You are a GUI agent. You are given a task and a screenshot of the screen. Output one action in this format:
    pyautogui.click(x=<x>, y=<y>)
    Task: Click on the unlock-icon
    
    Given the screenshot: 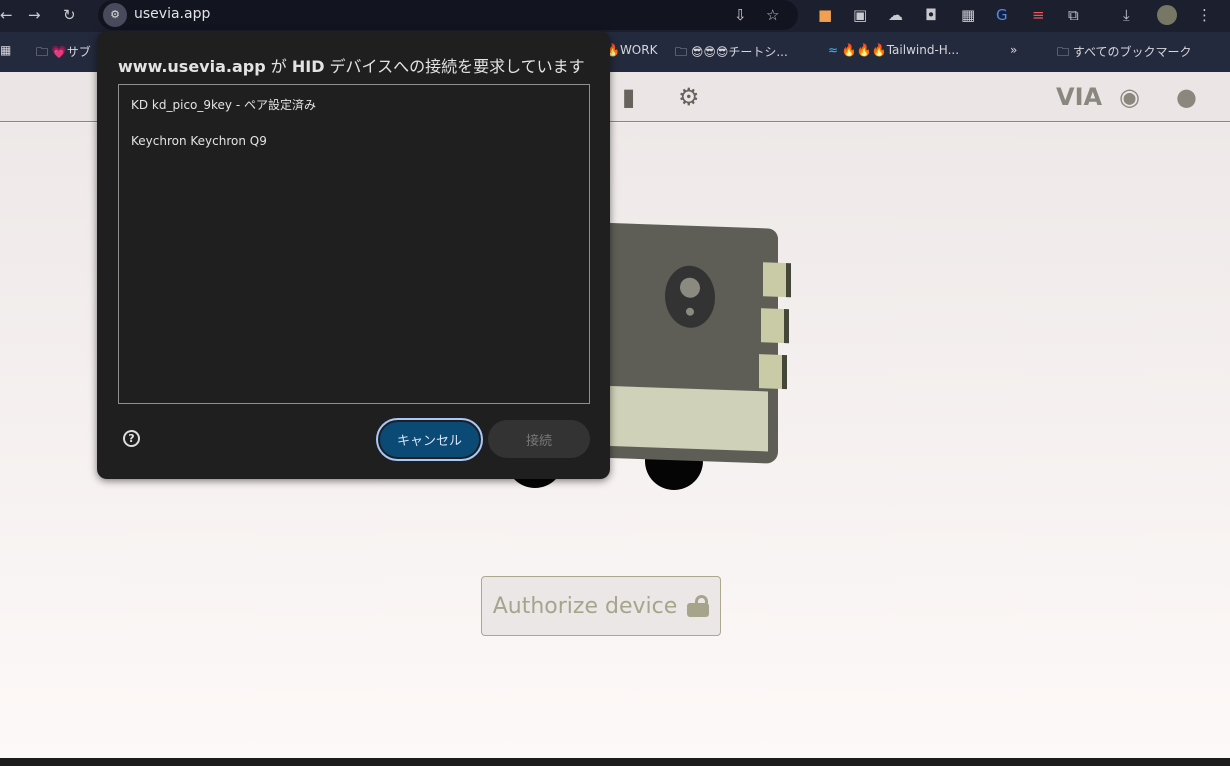 What is the action you would take?
    pyautogui.click(x=698, y=606)
    